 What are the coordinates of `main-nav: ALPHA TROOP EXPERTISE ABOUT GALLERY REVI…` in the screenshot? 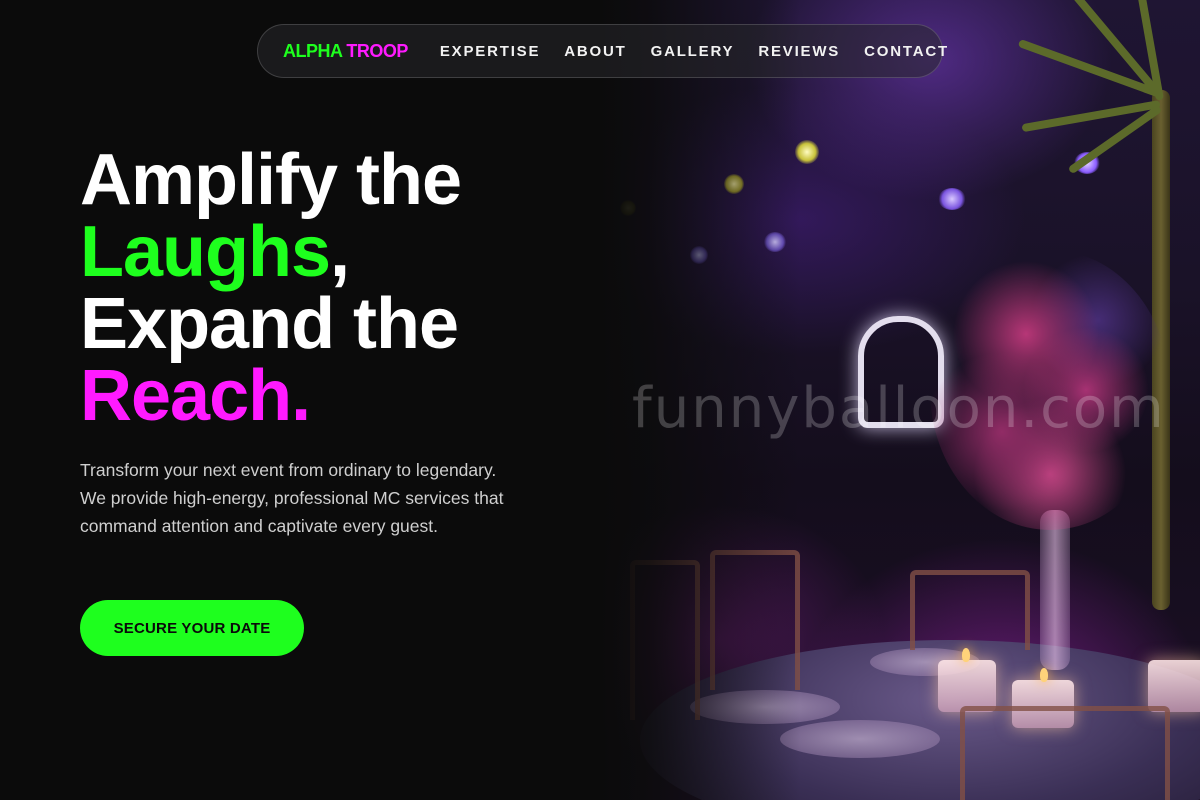 It's located at (602, 51).